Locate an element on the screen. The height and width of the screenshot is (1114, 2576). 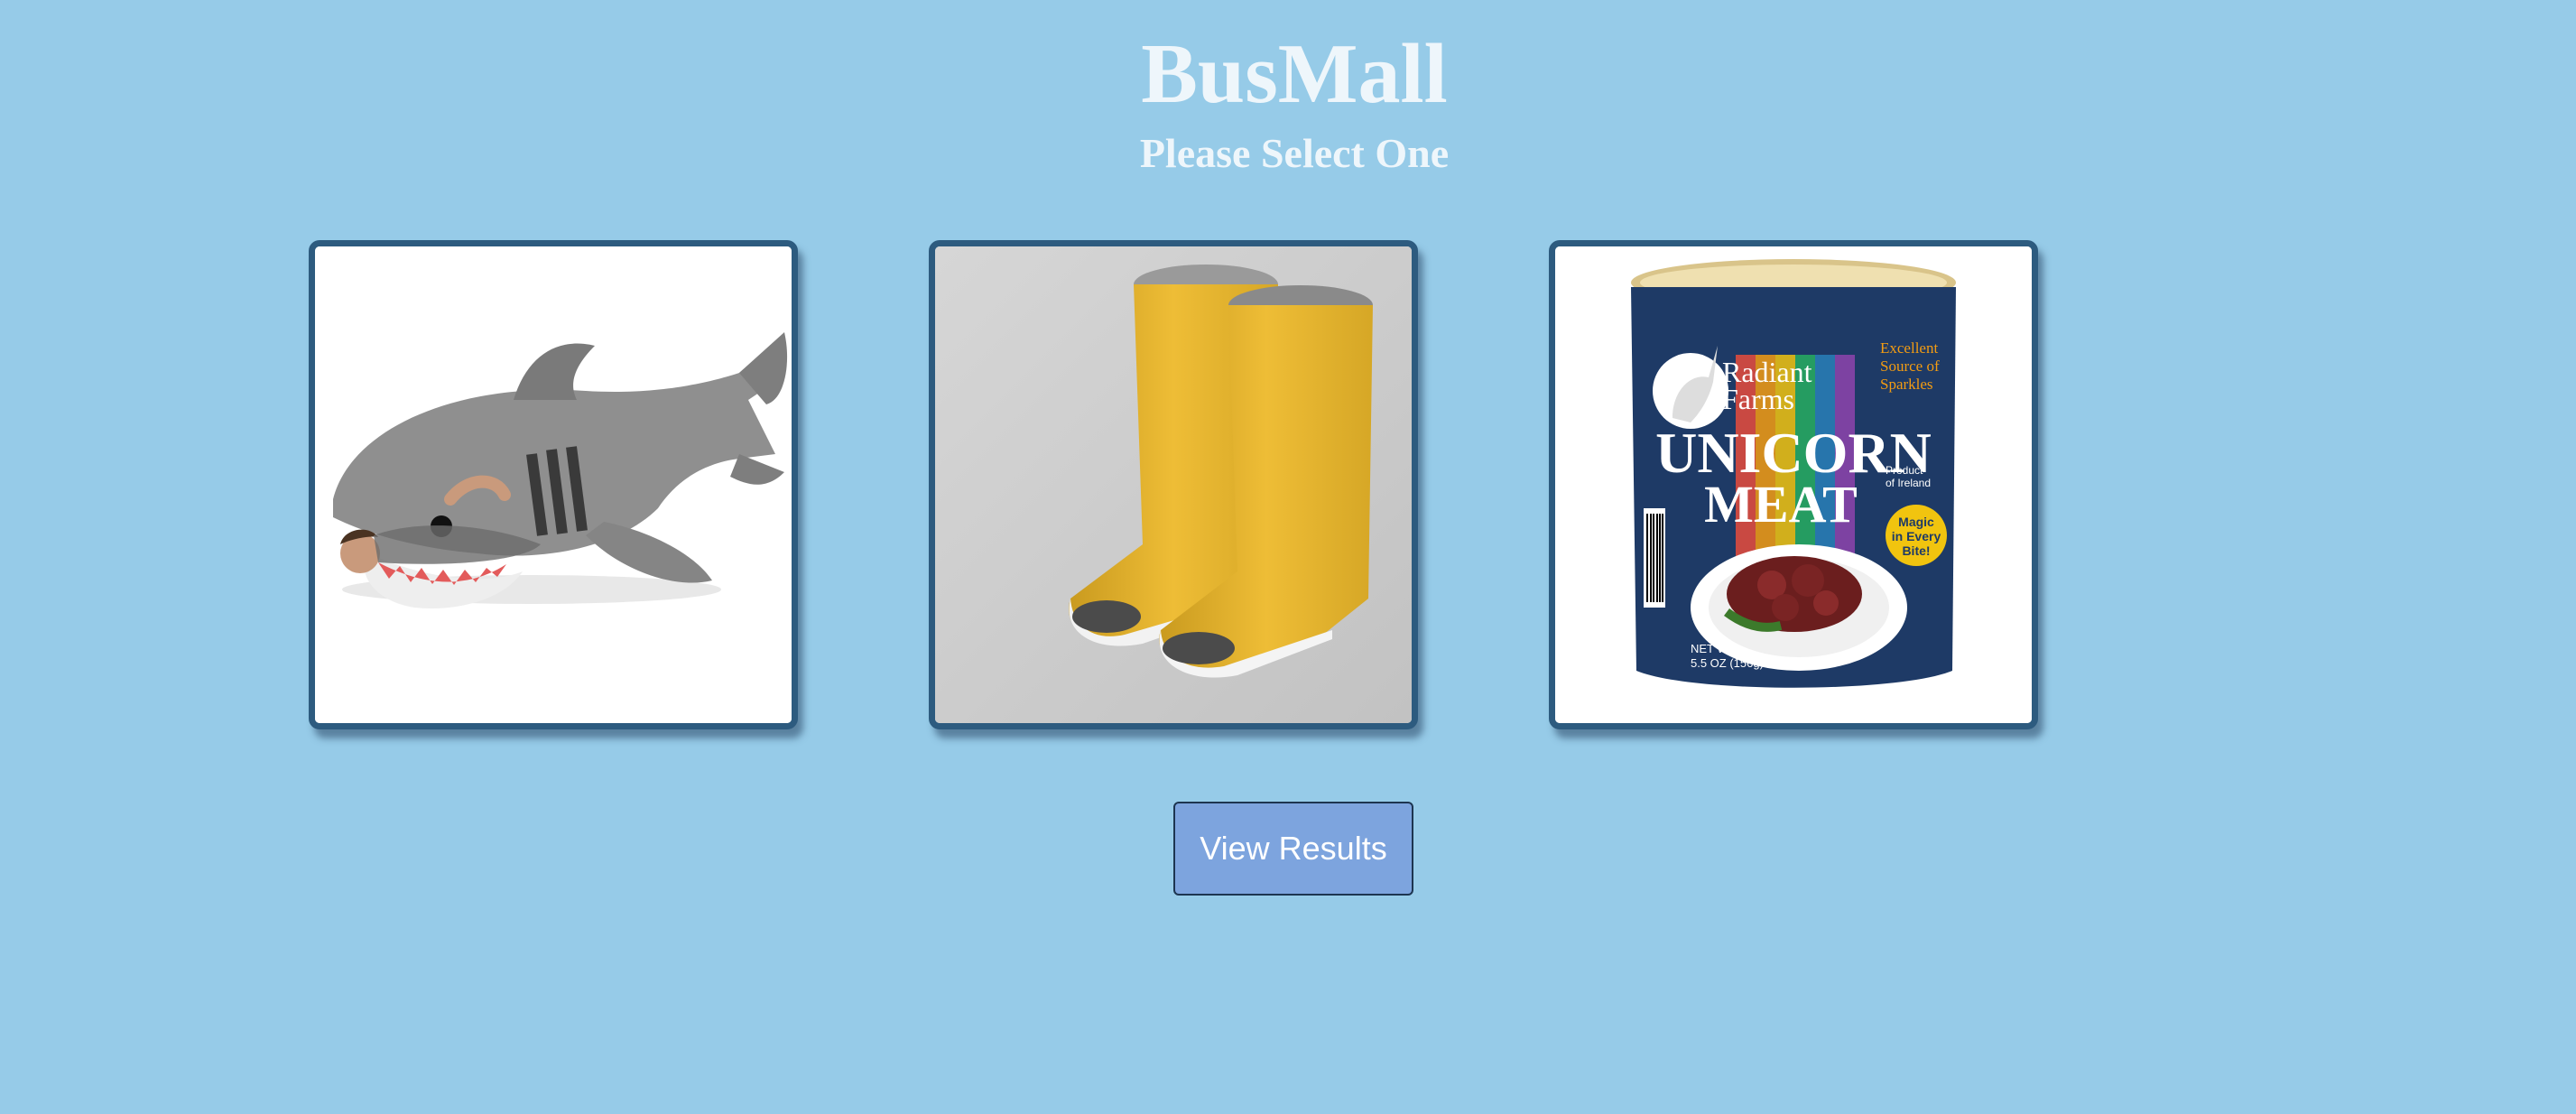
can-badge-line3: Bite! is located at coordinates (1916, 550).